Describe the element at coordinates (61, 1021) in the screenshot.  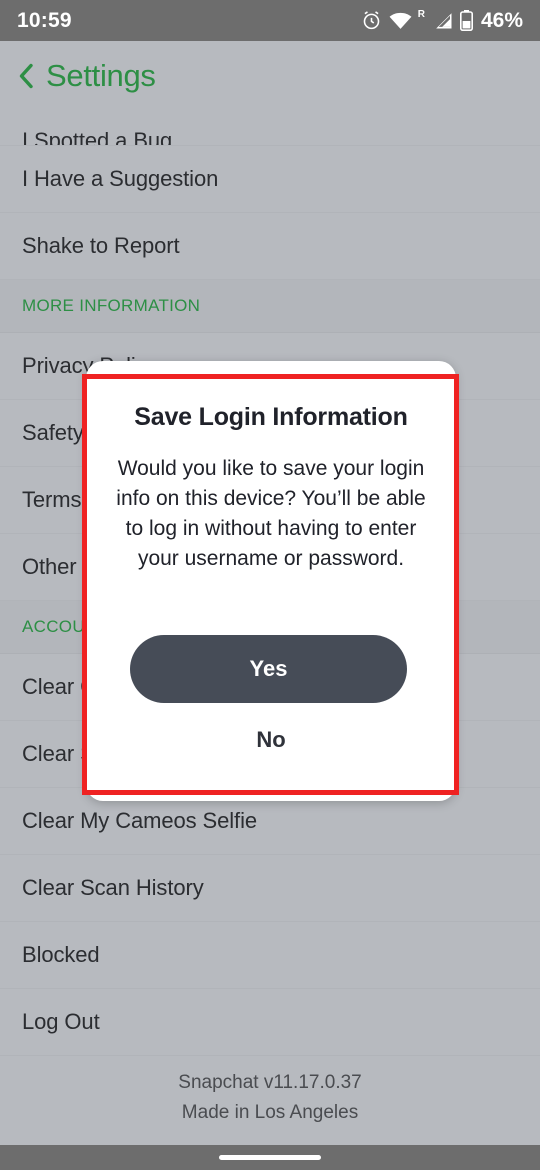
I see `list-item-label: Log Out` at that location.